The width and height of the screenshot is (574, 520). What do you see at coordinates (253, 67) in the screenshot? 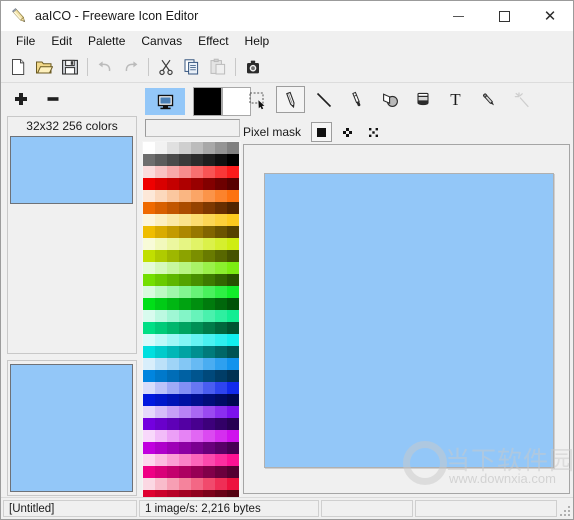
I see `capture-button` at bounding box center [253, 67].